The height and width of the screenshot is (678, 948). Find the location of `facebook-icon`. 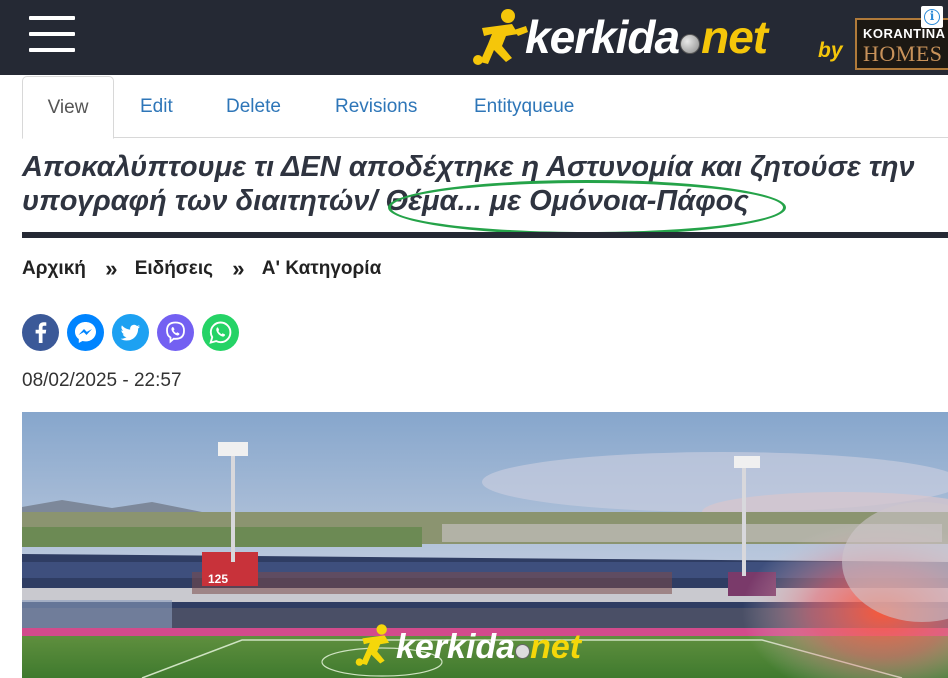

facebook-icon is located at coordinates (41, 332).